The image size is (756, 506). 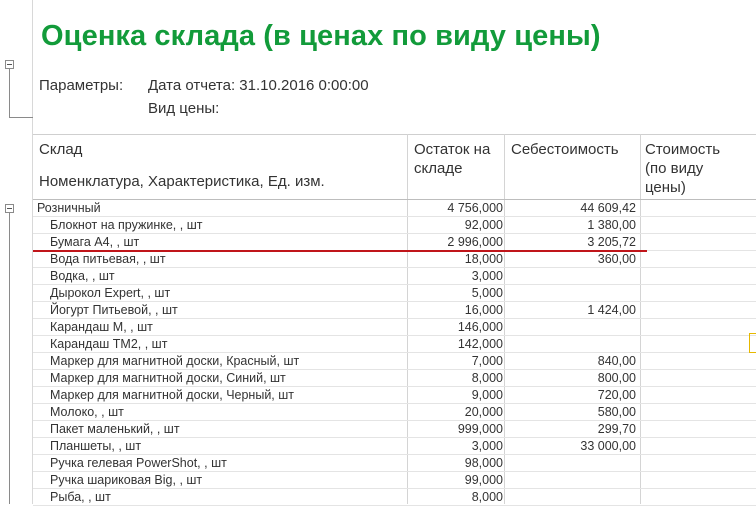 I want to click on collapse-group-icon, so click(x=9, y=208).